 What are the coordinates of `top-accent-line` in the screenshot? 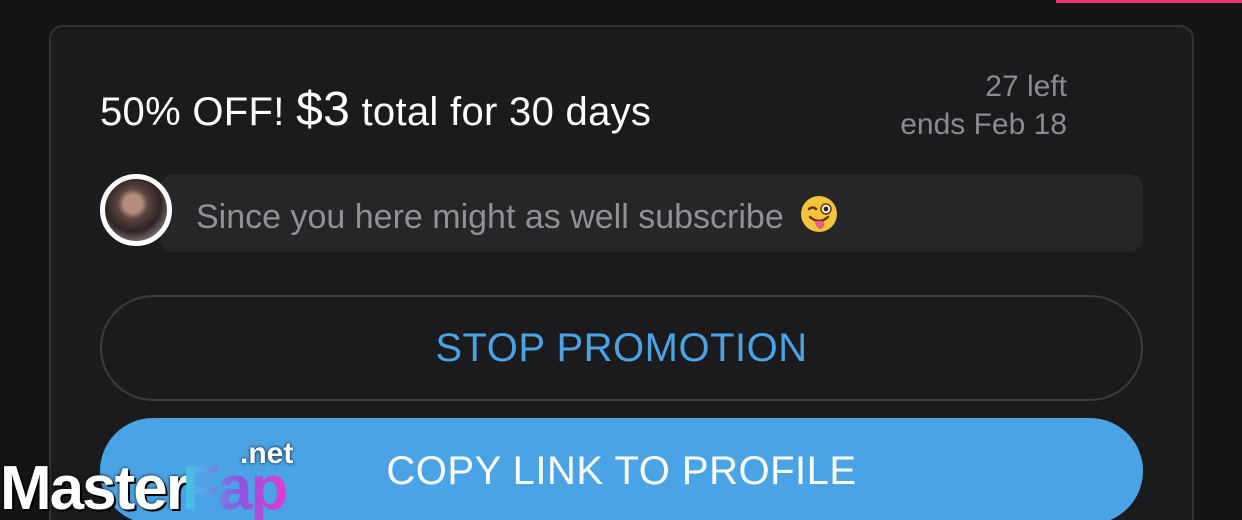 It's located at (1149, 1).